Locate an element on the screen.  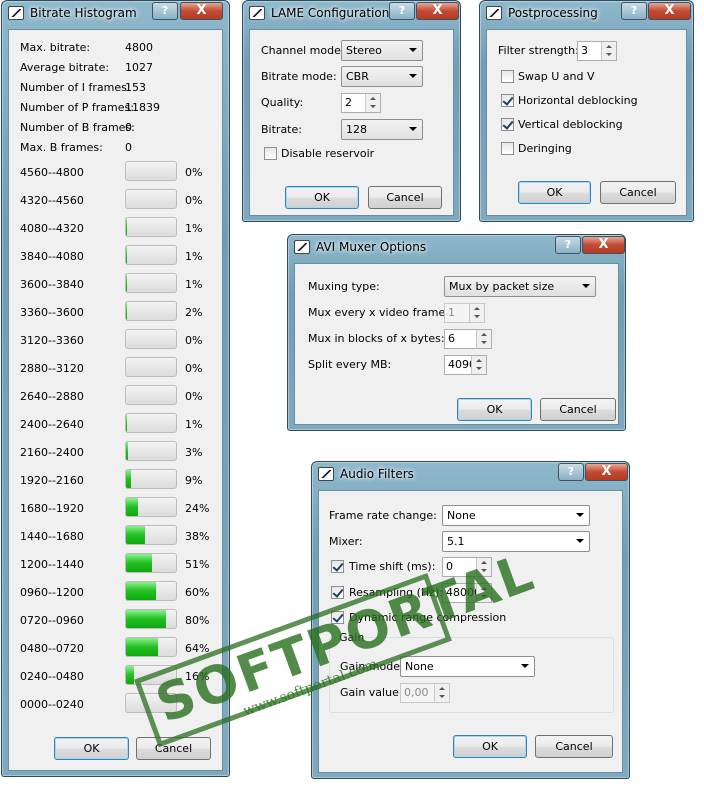
bin-range-label: 1200--1440 is located at coordinates (52, 564).